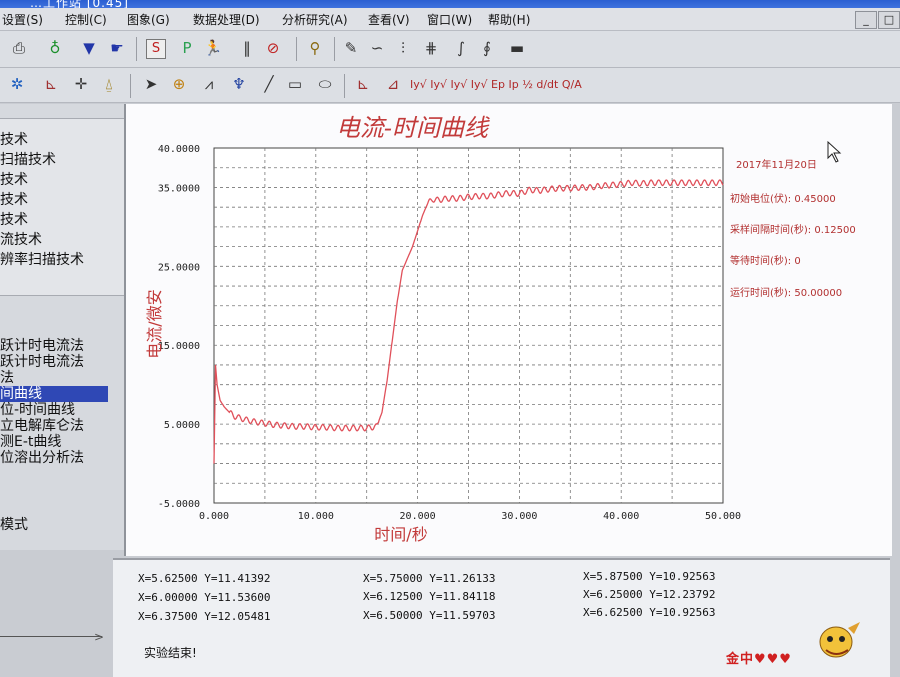 This screenshot has height=677, width=900. What do you see at coordinates (889, 20) in the screenshot?
I see `maximize-button: □` at bounding box center [889, 20].